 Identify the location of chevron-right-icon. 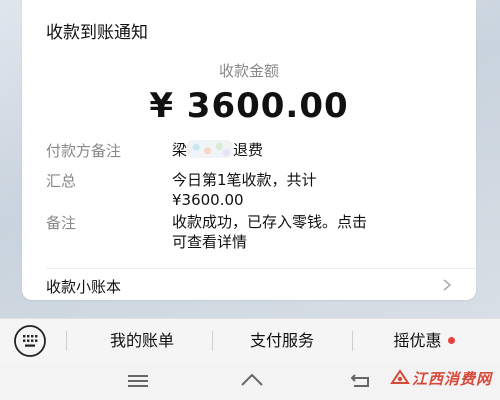
(447, 285).